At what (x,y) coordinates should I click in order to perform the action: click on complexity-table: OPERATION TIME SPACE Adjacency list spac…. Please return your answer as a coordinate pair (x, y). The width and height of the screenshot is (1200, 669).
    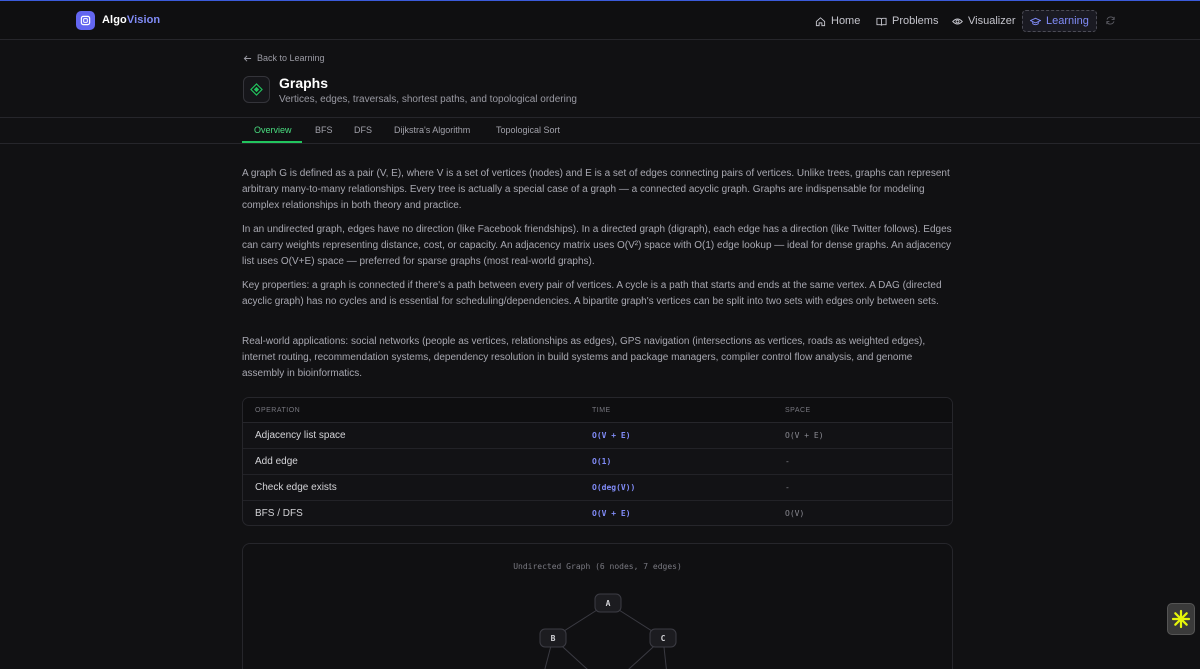
    Looking at the image, I should click on (597, 461).